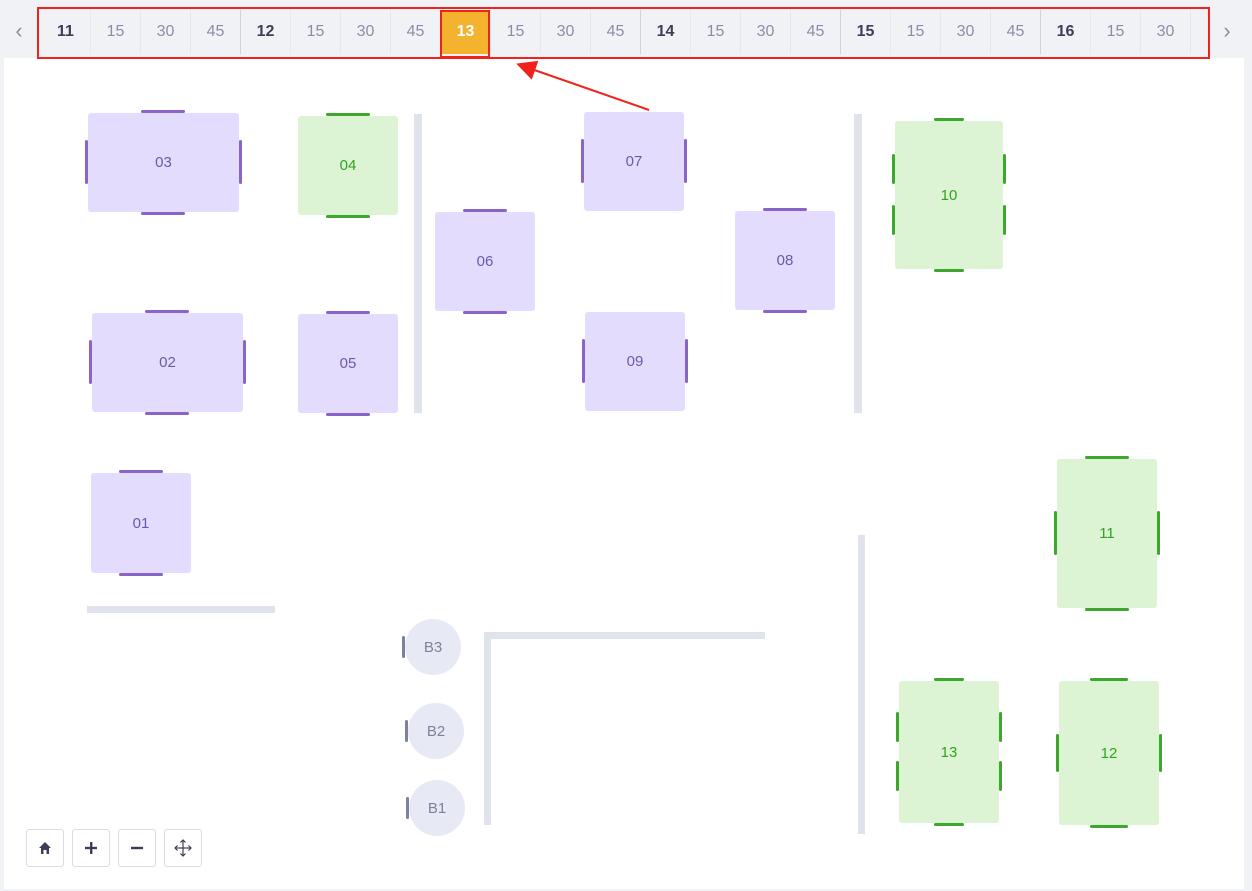 Image resolution: width=1252 pixels, height=891 pixels. I want to click on table-13: 13, so click(949, 752).